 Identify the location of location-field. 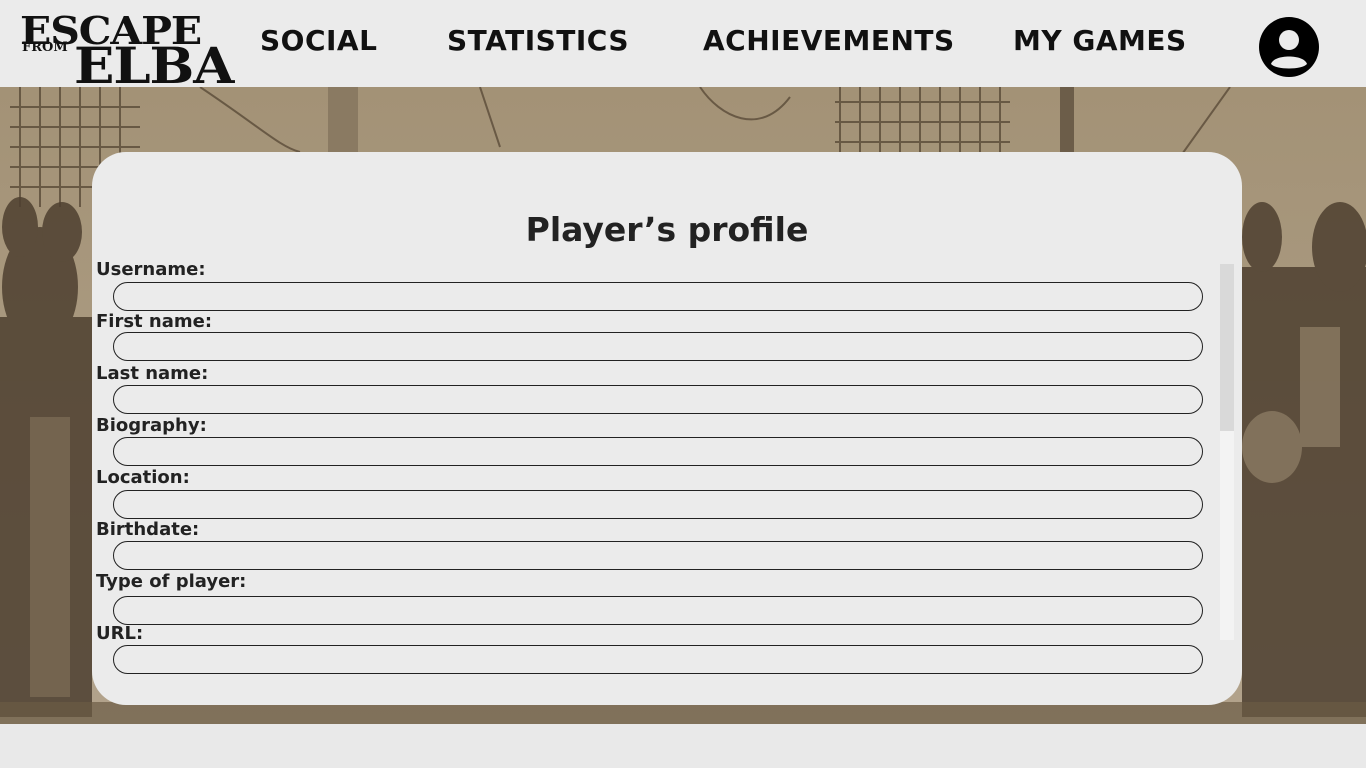
(658, 504).